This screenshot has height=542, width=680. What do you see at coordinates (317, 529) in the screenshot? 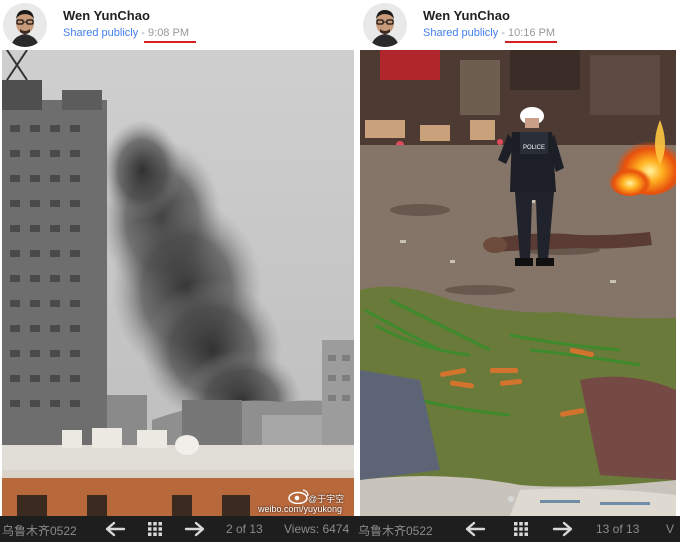
I see `view-count: Views: 6474` at bounding box center [317, 529].